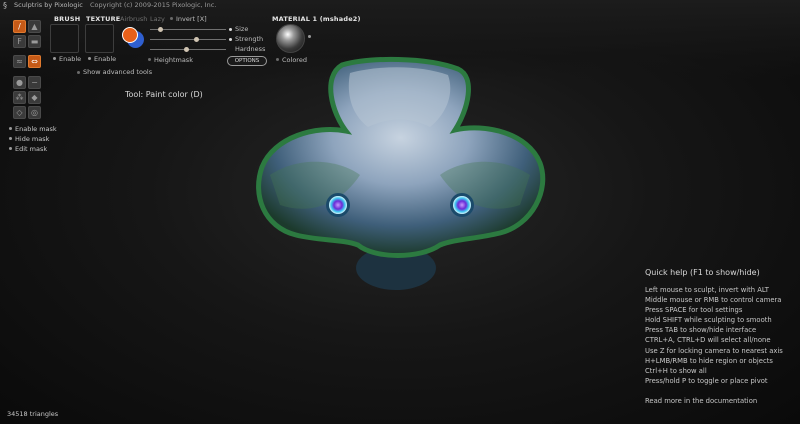 The width and height of the screenshot is (800, 424). I want to click on brush-label: BRUSH, so click(67, 19).